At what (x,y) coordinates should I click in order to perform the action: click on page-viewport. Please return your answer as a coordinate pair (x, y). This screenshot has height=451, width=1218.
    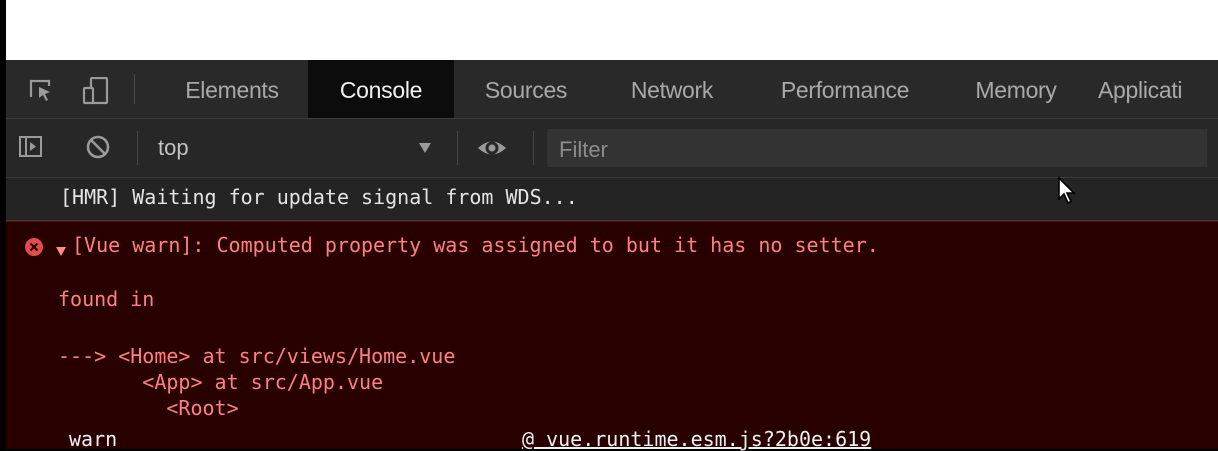
    Looking at the image, I should click on (612, 30).